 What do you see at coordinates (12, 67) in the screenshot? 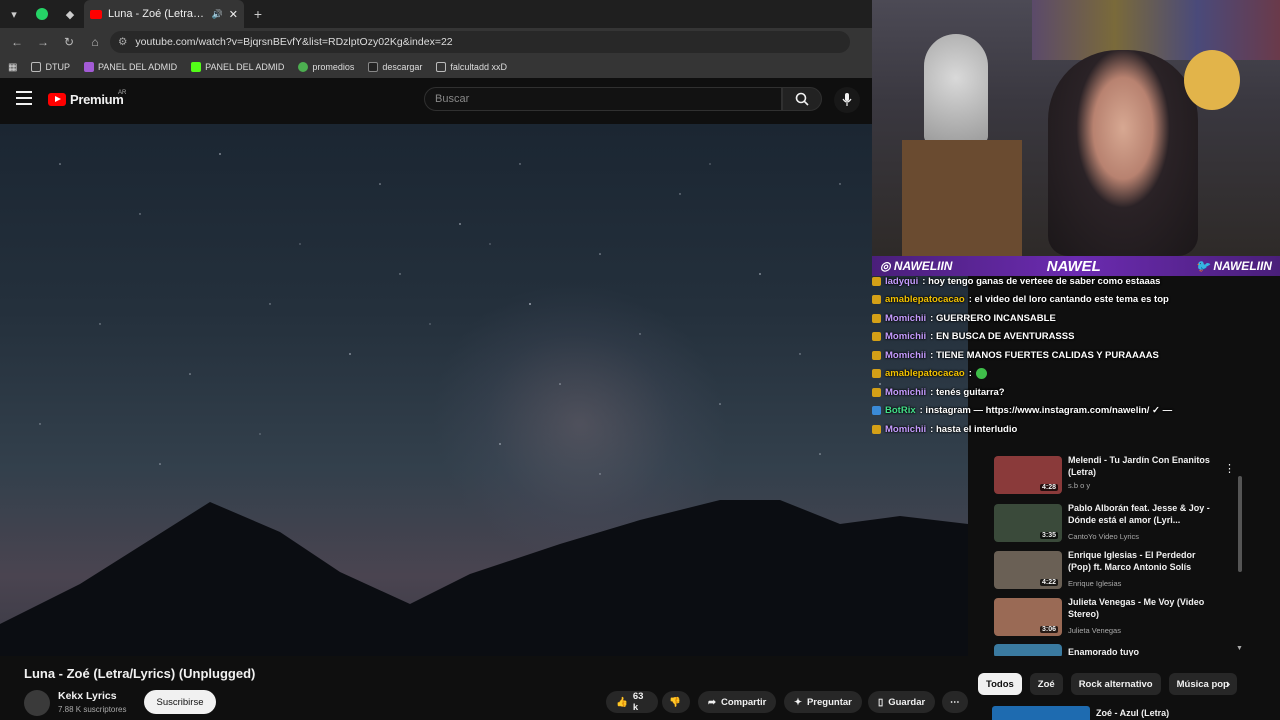
I see `apps-grid-icon: ▦` at bounding box center [12, 67].